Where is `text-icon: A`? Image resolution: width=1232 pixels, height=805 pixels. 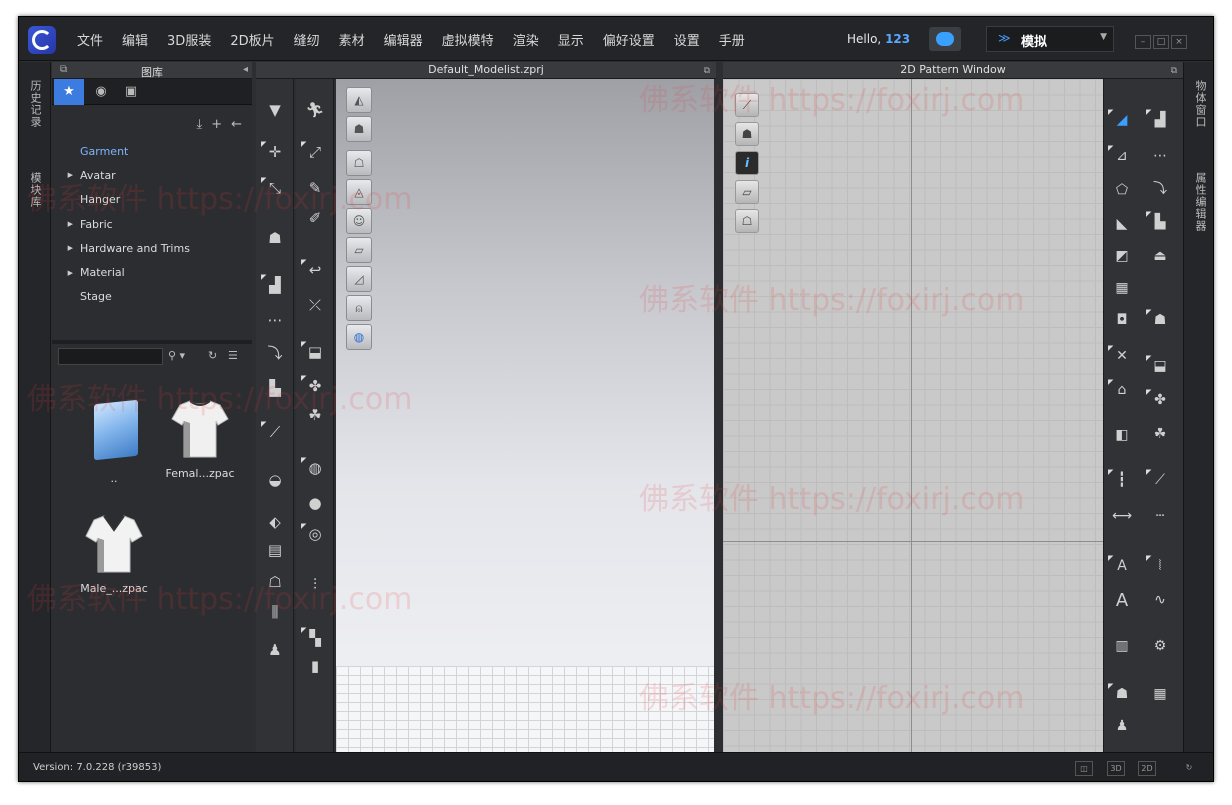
text-icon: A is located at coordinates (1122, 600).